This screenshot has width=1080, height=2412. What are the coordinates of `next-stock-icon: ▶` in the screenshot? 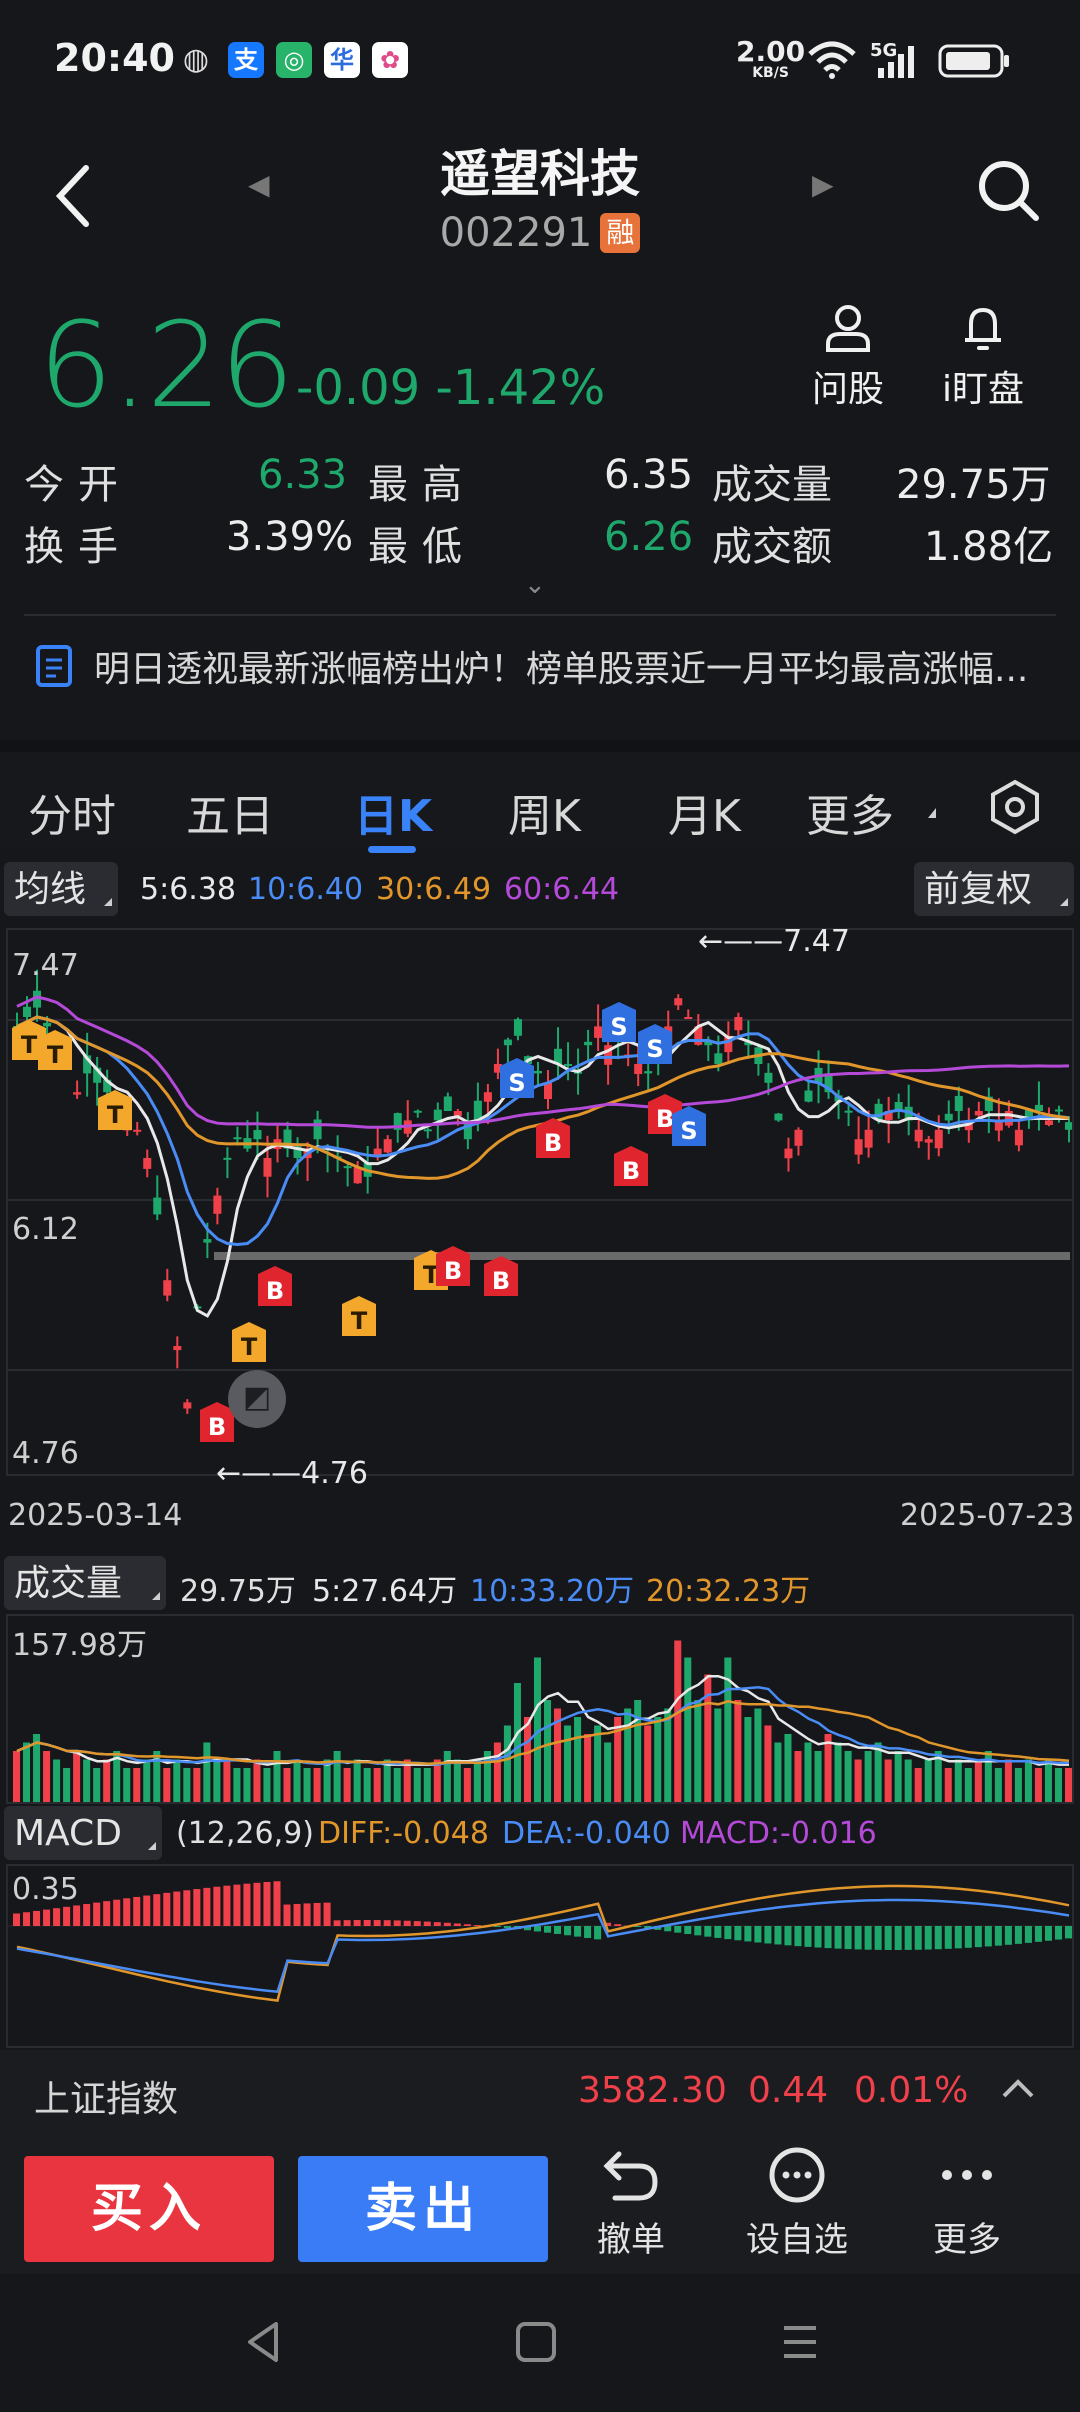 It's located at (823, 184).